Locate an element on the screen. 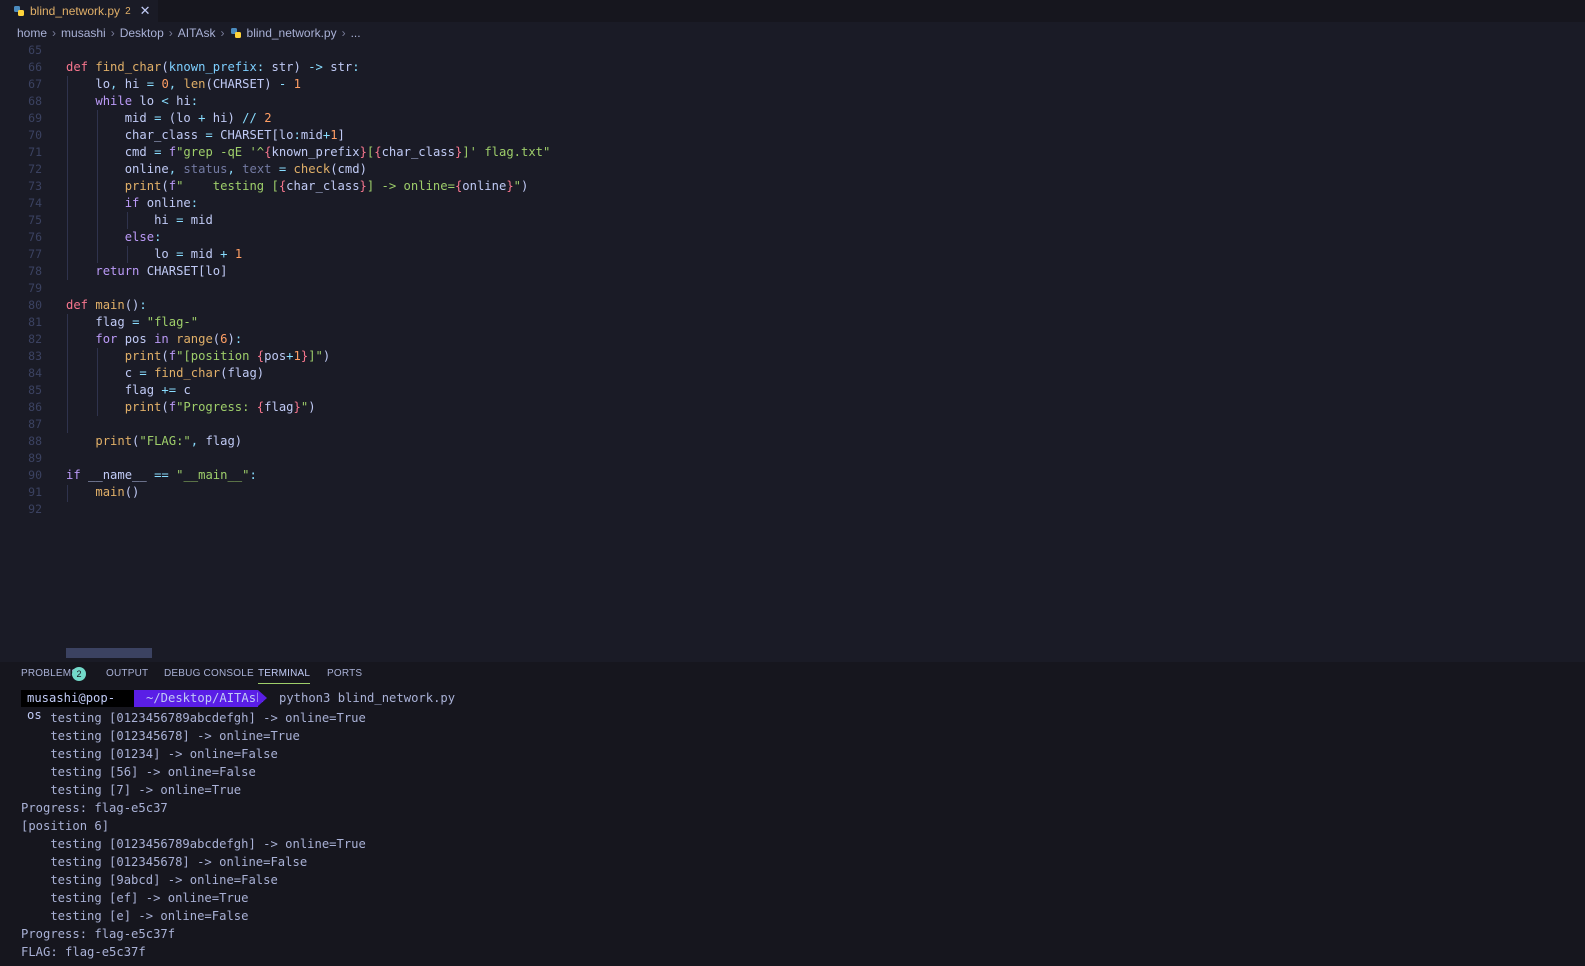 This screenshot has width=1585, height=966. line-number: 73 is located at coordinates (35, 186).